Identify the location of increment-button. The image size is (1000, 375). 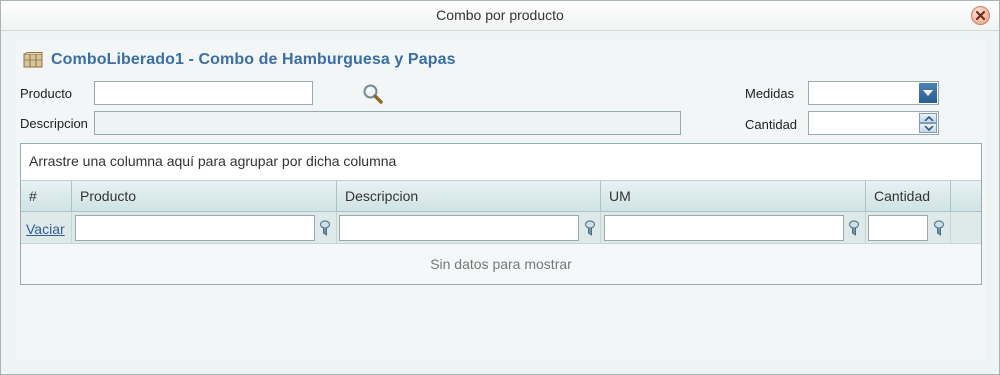
(928, 118).